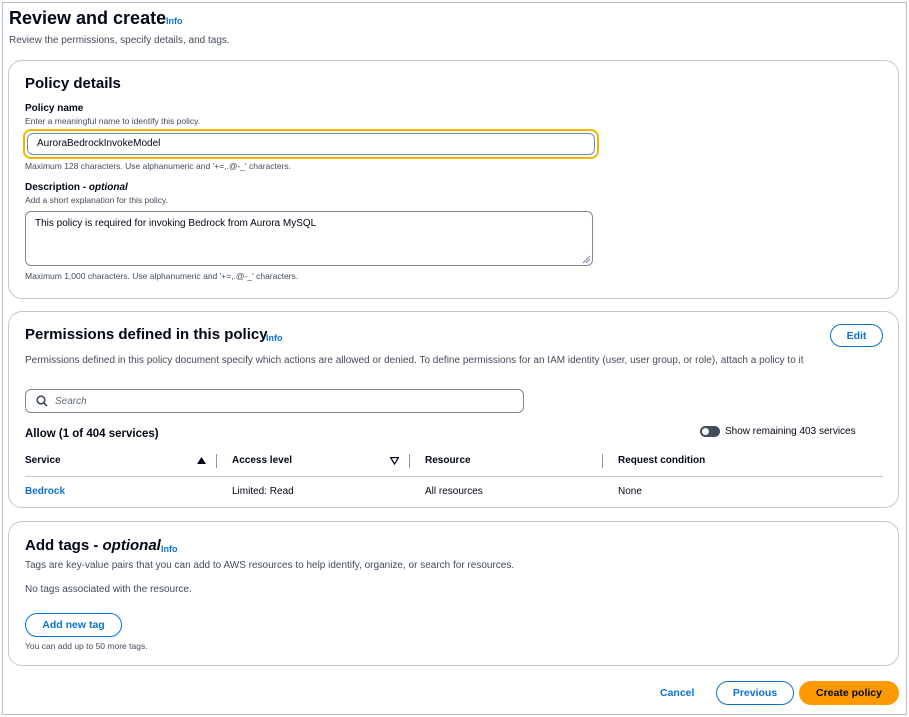 The width and height of the screenshot is (909, 717). I want to click on search-input: Search, so click(274, 401).